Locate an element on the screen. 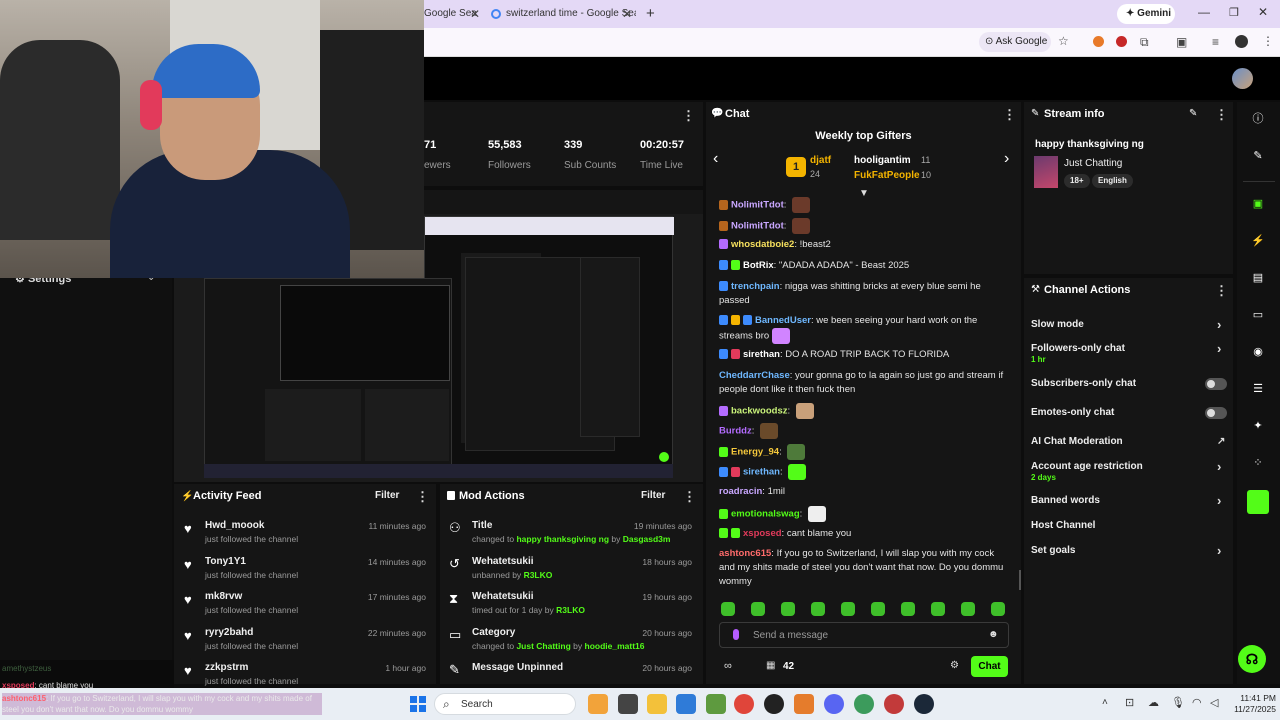 The height and width of the screenshot is (720, 1280). support-headset-icon: ☊ is located at coordinates (1252, 659).